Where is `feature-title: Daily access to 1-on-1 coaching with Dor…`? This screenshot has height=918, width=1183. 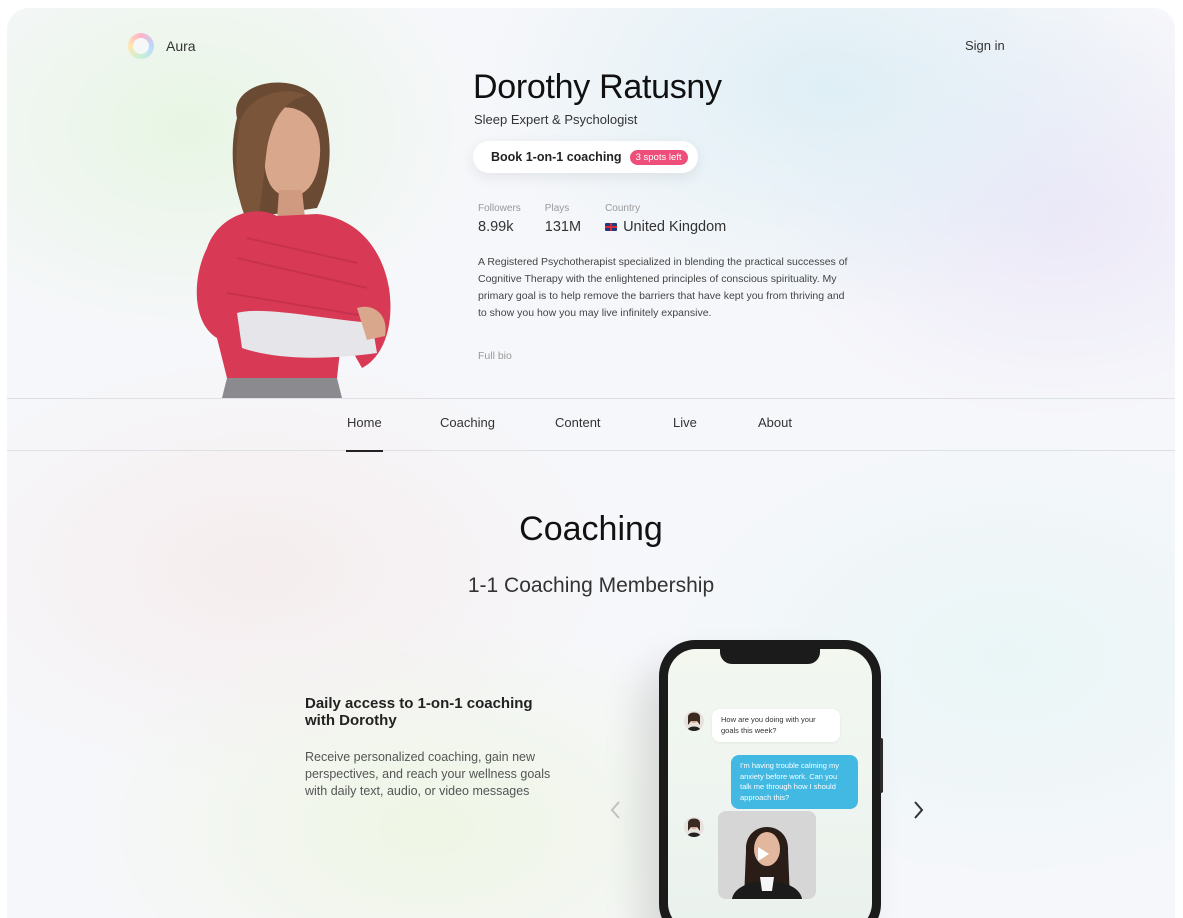
feature-title: Daily access to 1-on-1 coaching with Dor… is located at coordinates (419, 712).